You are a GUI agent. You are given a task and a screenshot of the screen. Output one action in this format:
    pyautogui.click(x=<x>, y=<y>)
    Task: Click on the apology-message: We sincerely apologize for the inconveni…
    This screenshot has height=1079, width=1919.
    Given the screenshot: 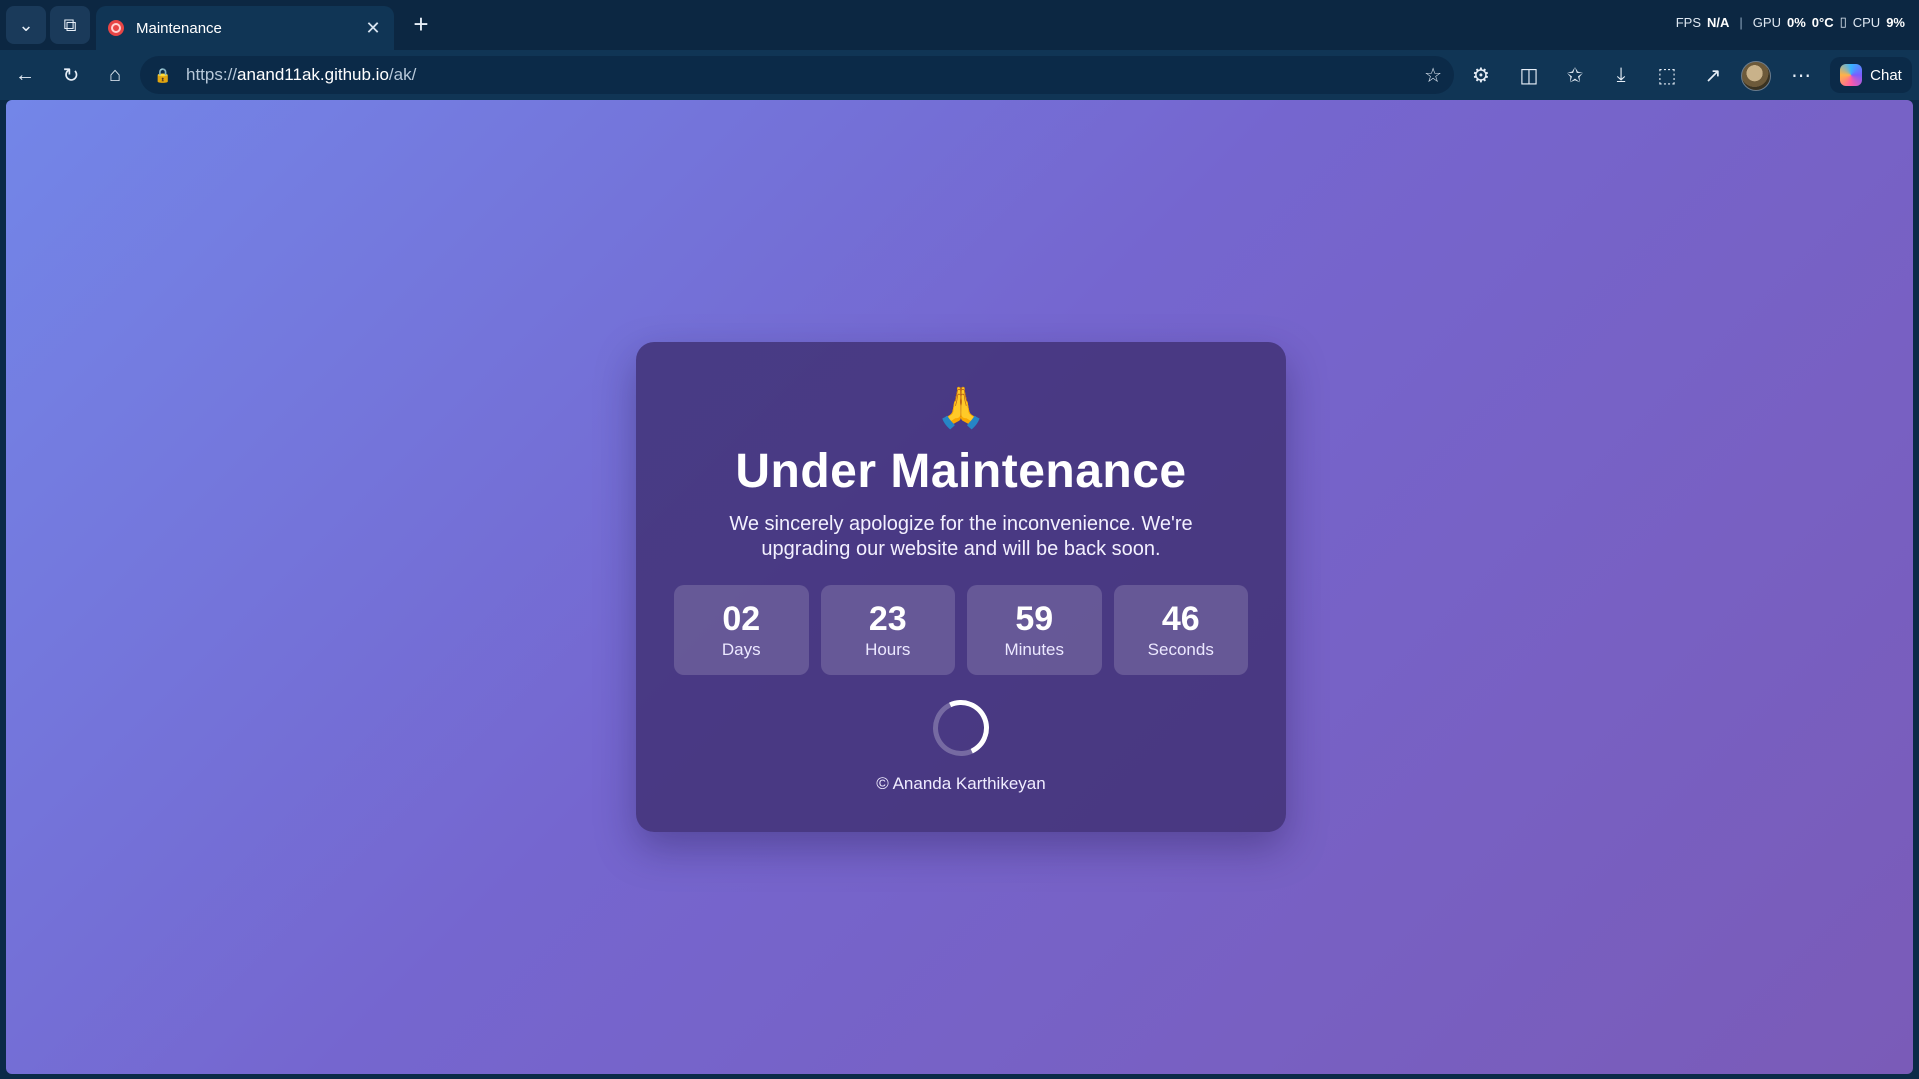 What is the action you would take?
    pyautogui.click(x=961, y=536)
    